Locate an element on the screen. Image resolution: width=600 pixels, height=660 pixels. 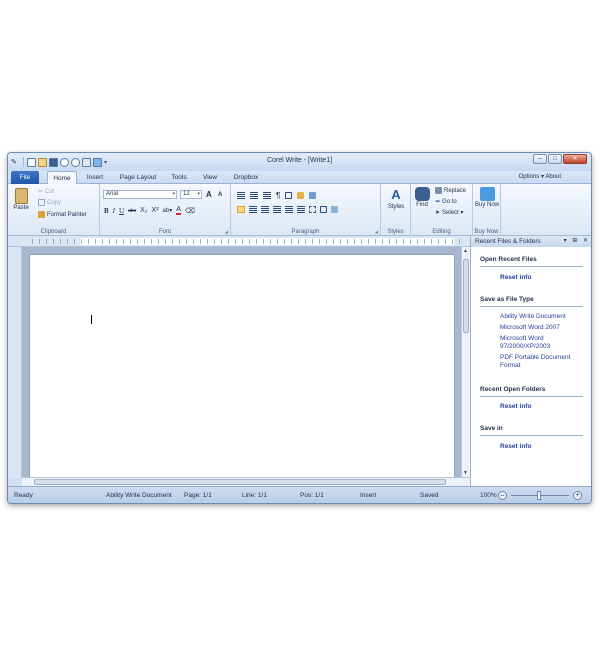
title-bar: ✎ ▾ Corel Write - [Write1] – □ ✕ is located at coordinates (299, 162).